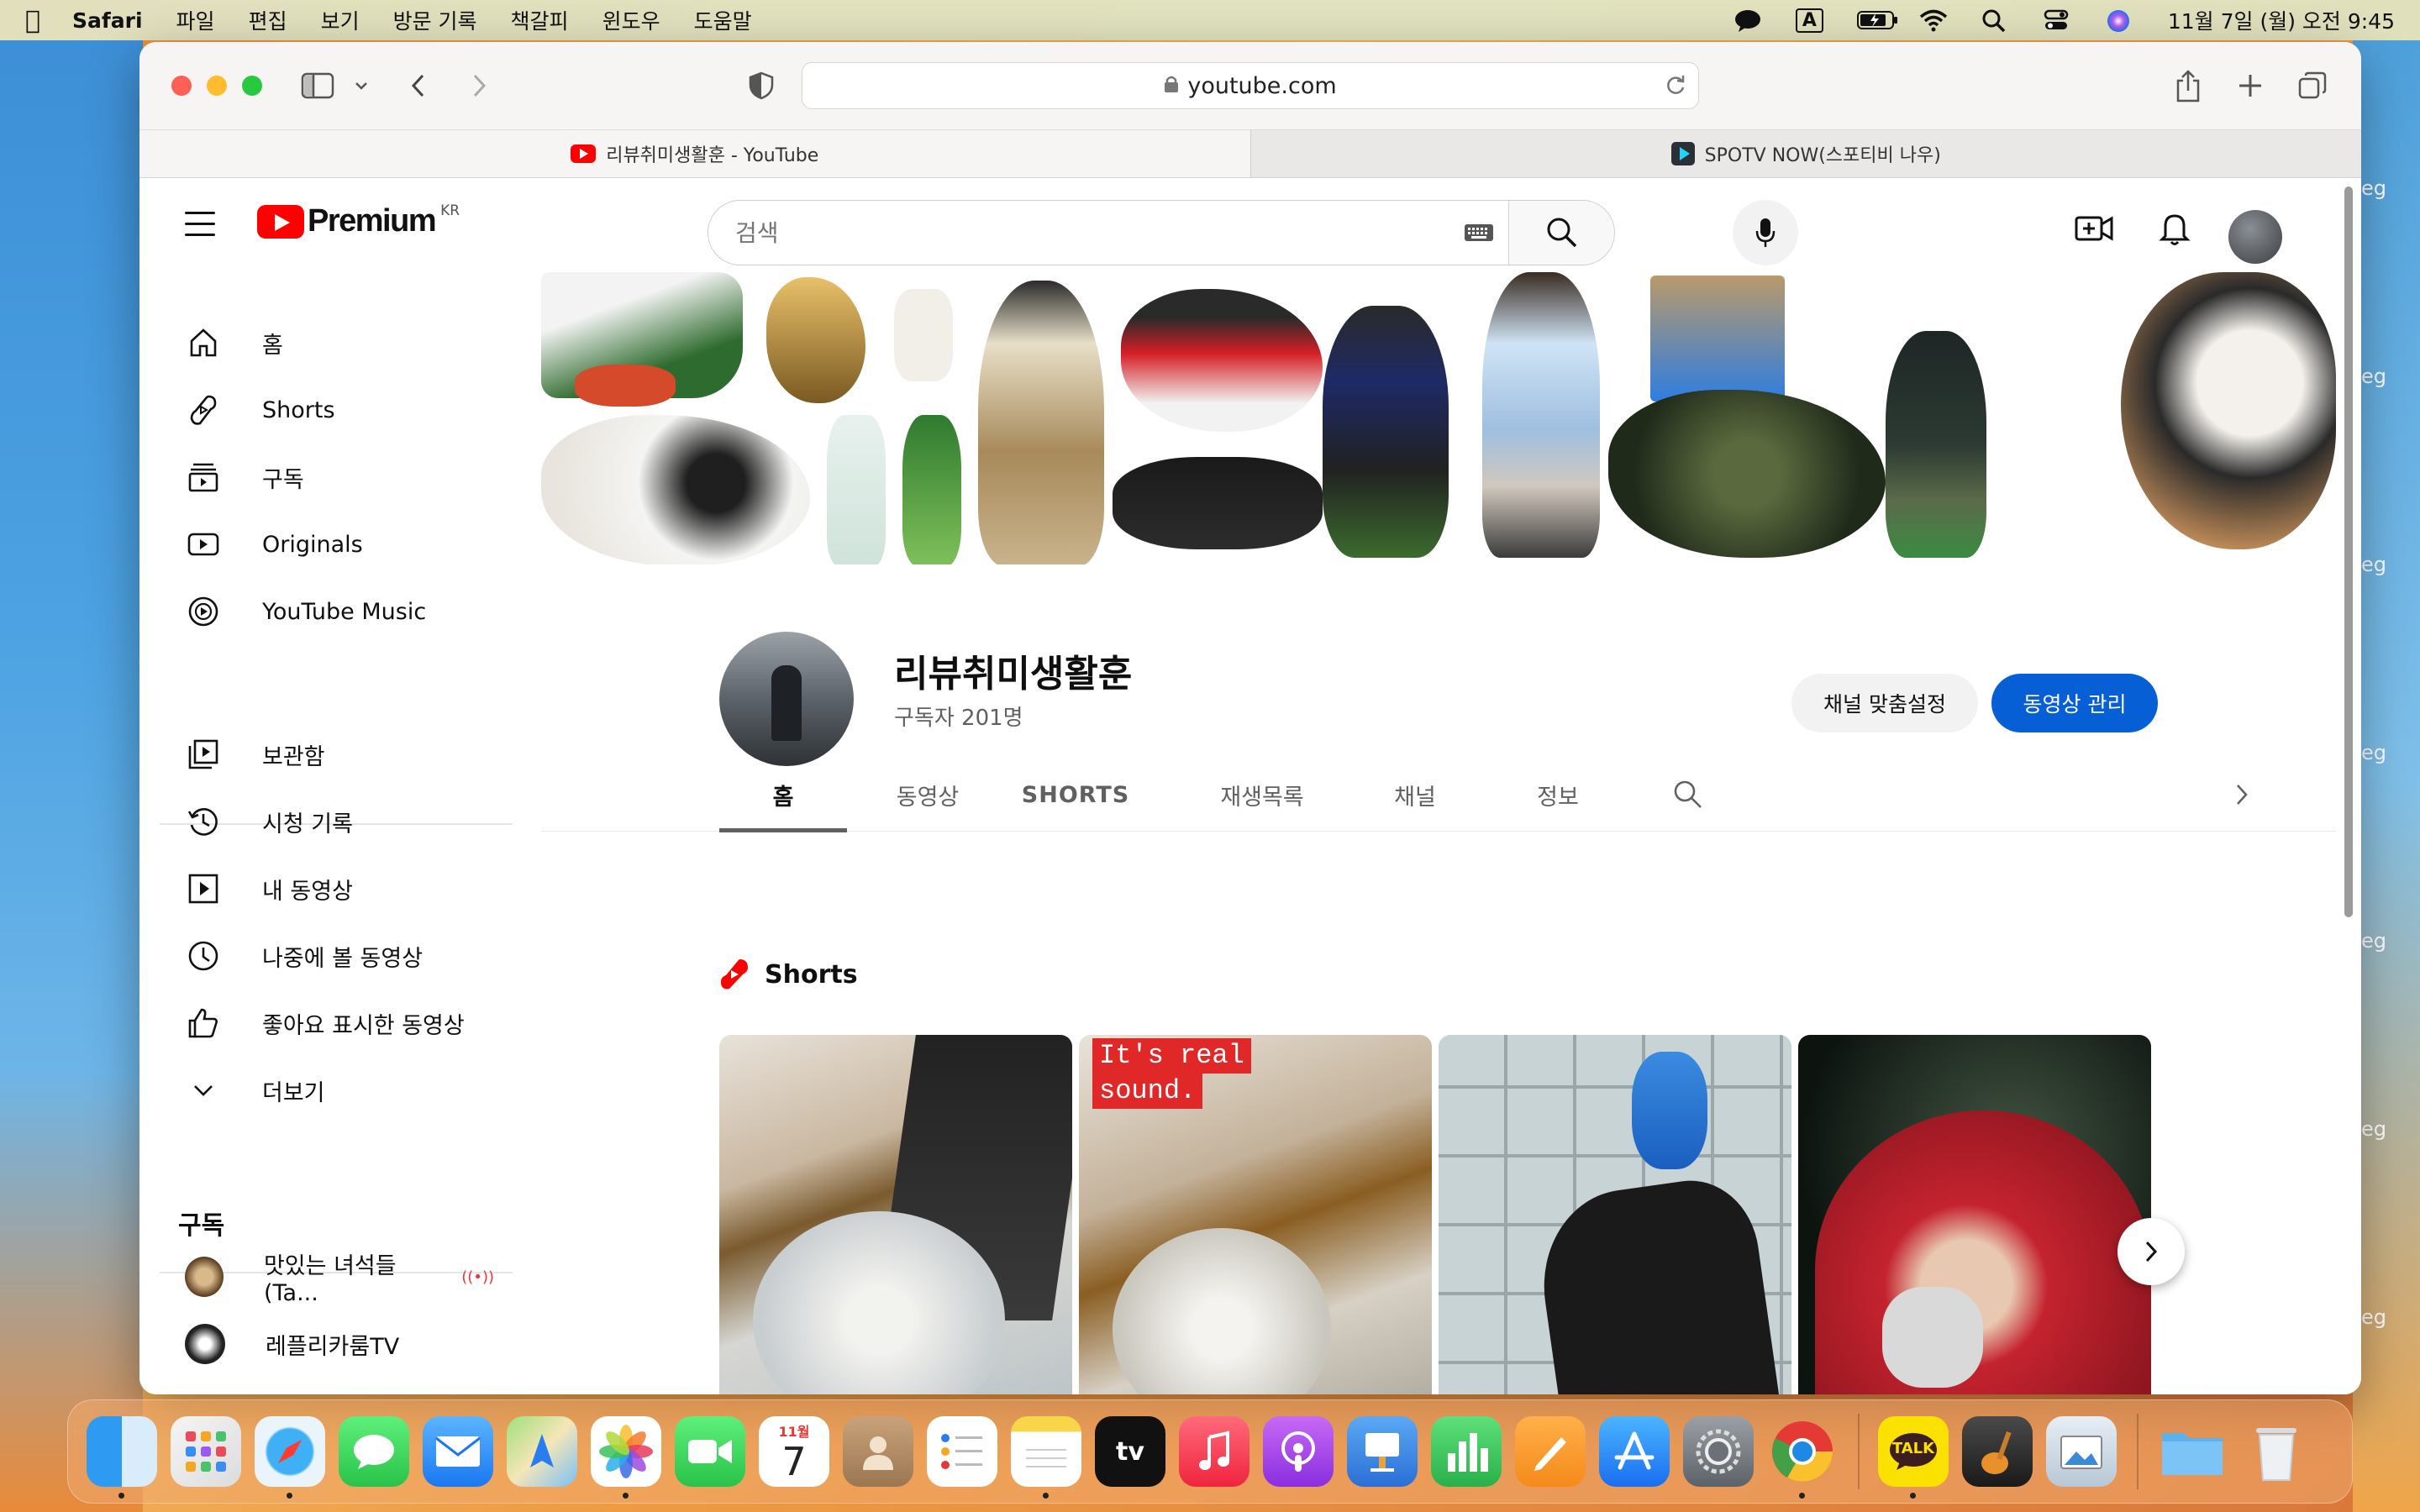  Describe the element at coordinates (435, 20) in the screenshot. I see `menu-history: 방문 기록` at that location.